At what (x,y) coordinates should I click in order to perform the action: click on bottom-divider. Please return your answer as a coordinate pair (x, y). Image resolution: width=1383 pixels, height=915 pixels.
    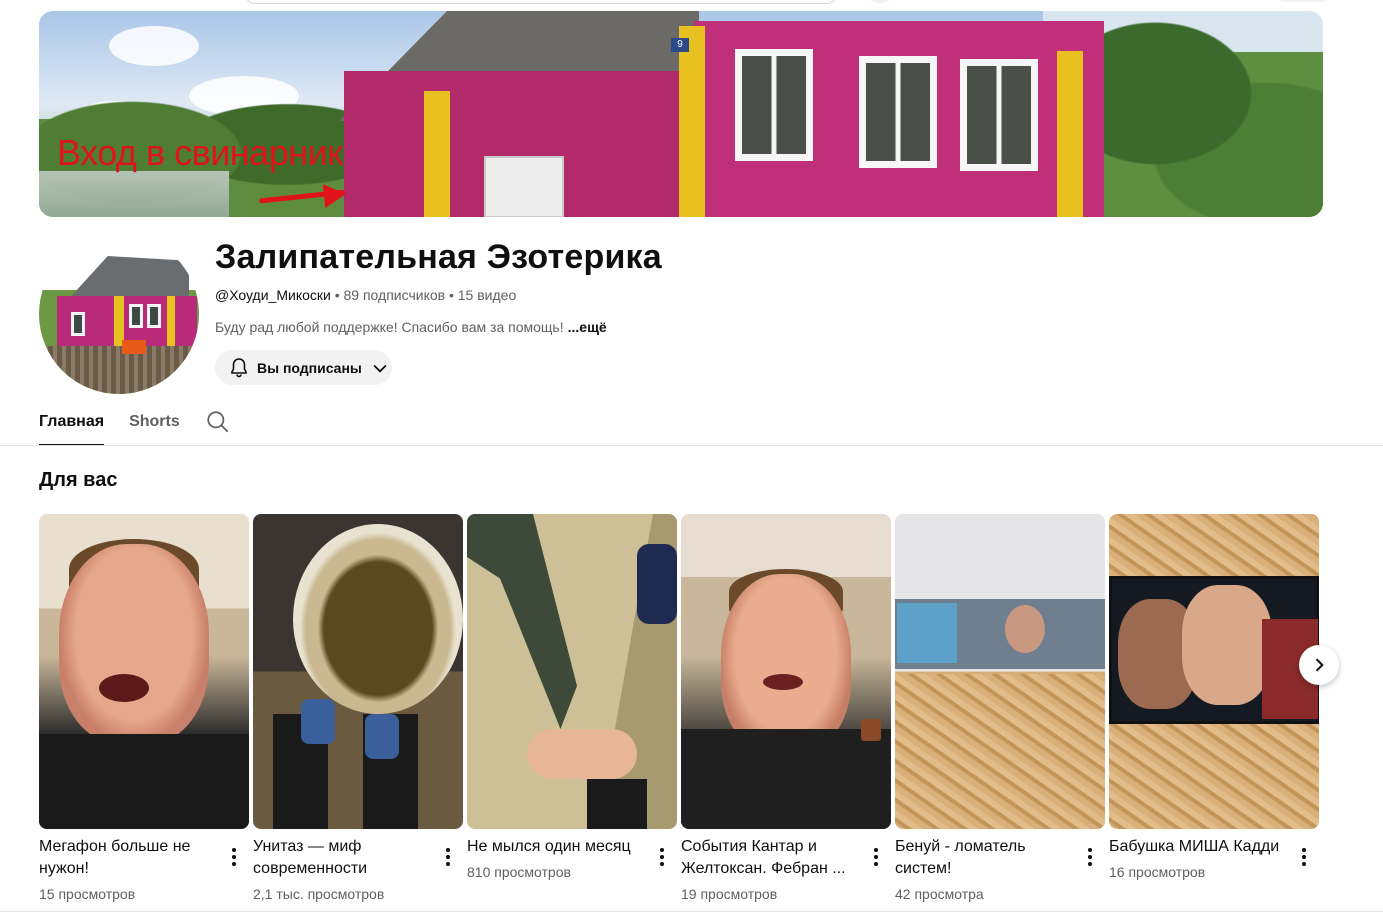
    Looking at the image, I should click on (691, 911).